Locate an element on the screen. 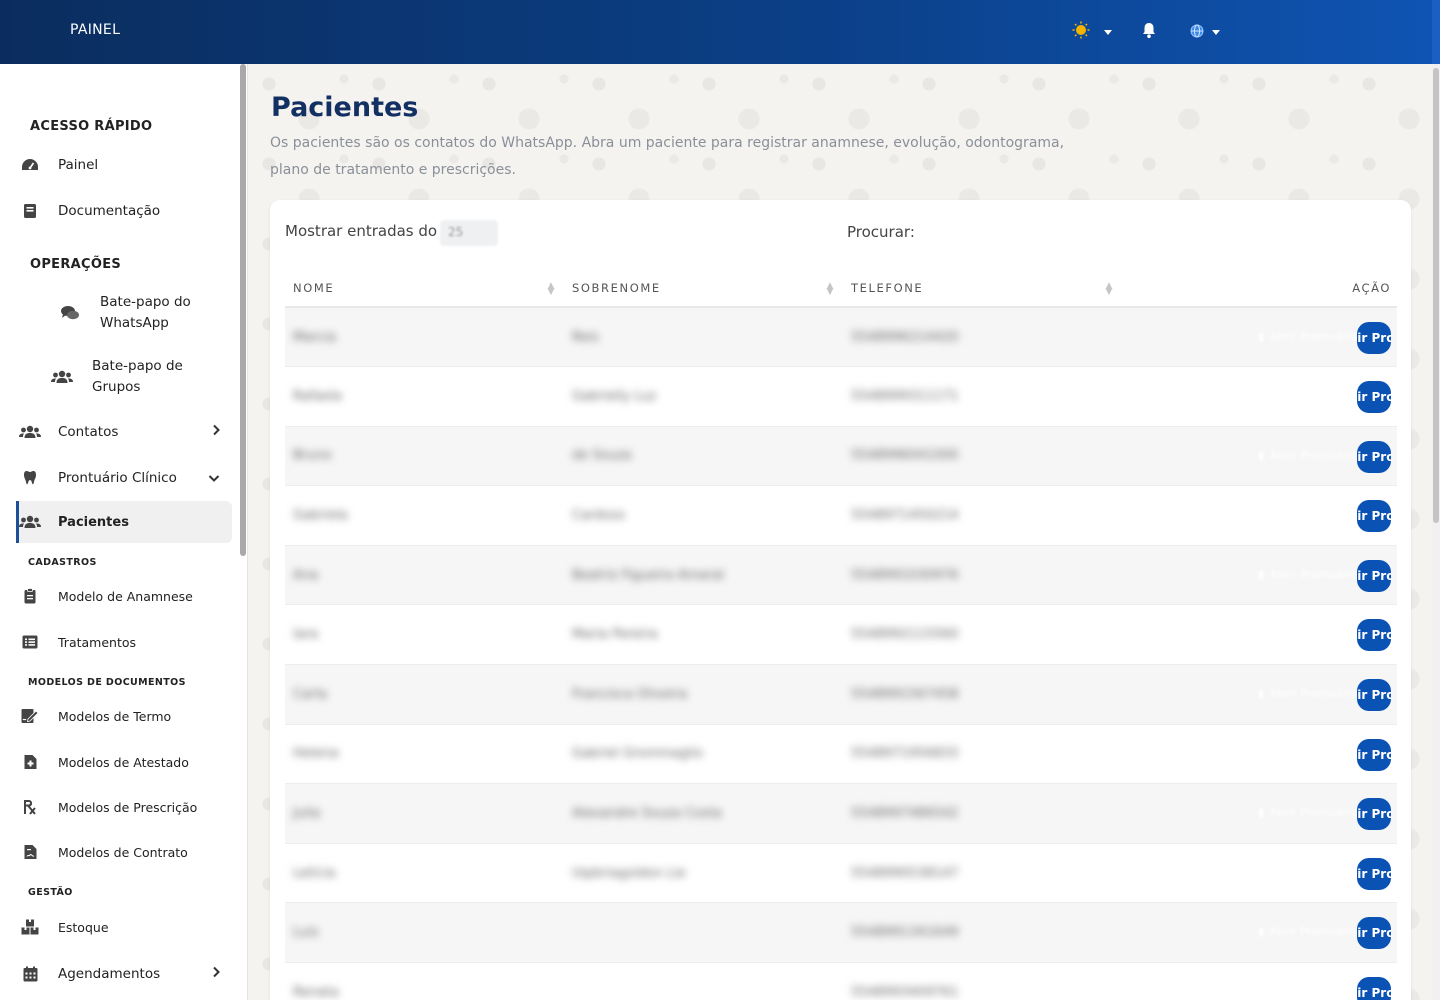  cell-nome: Carla is located at coordinates (424, 694).